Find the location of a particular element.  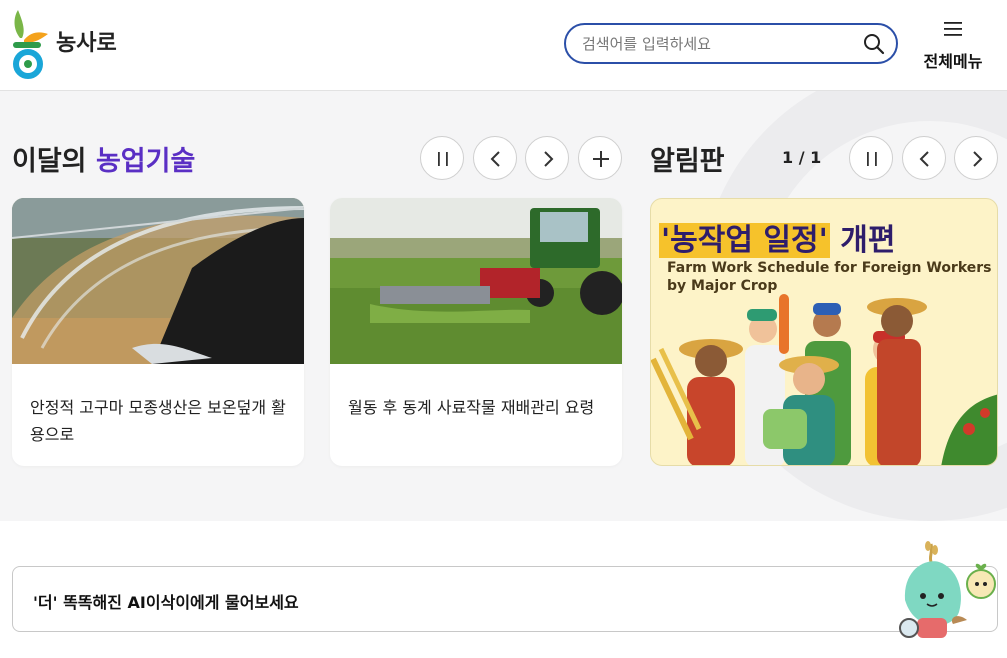

ai-assistant-prompt: '더' 똑똑해진 AI이삭이에게 물어보세요 is located at coordinates (505, 599).